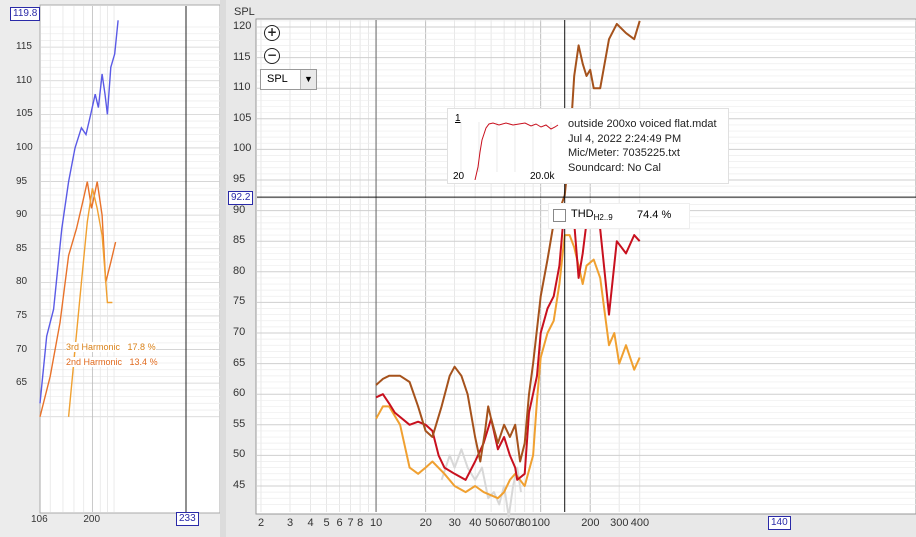  What do you see at coordinates (506, 146) in the screenshot?
I see `measurement-thumbnail` at bounding box center [506, 146].